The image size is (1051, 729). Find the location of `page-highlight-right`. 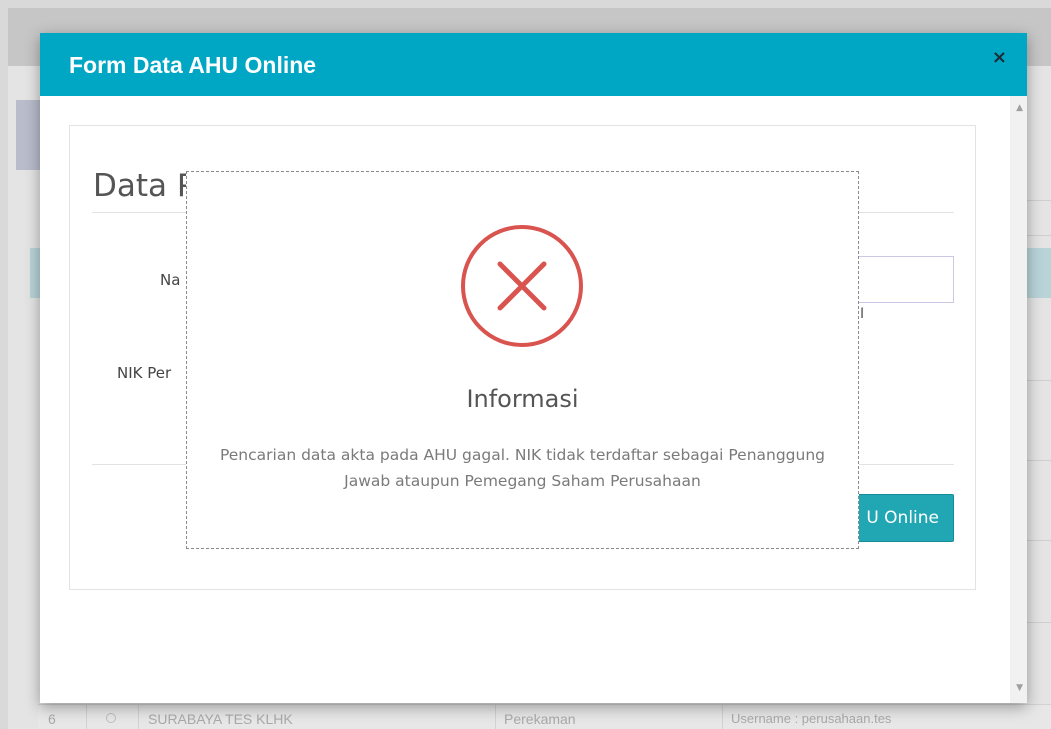

page-highlight-right is located at coordinates (1039, 273).